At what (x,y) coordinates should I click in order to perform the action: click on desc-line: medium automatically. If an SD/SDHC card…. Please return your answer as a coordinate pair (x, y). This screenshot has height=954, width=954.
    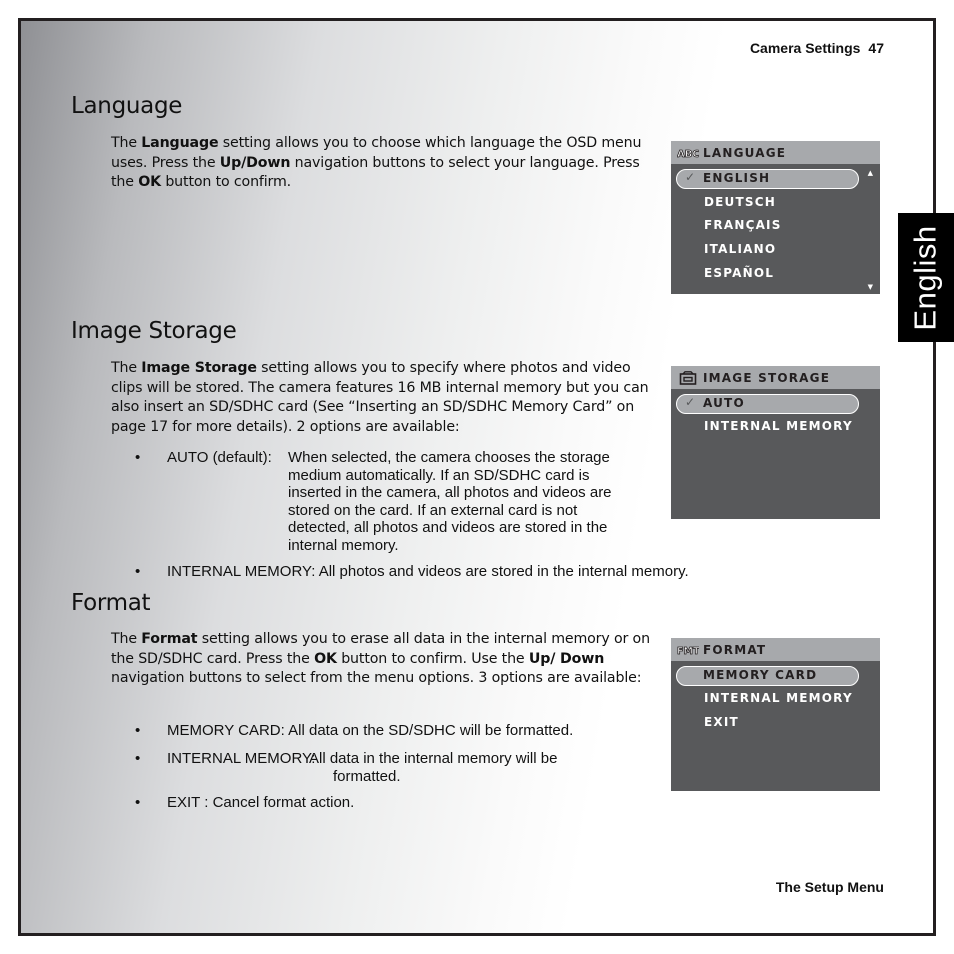
    Looking at the image, I should click on (439, 475).